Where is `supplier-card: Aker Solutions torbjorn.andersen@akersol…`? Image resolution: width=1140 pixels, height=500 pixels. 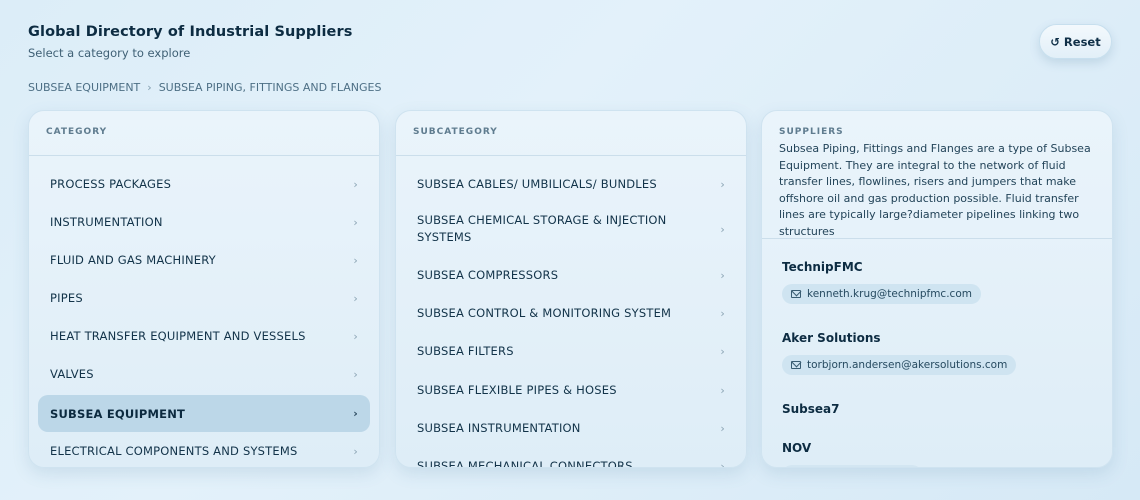
supplier-card: Aker Solutions torbjorn.andersen@akersol… is located at coordinates (899, 353).